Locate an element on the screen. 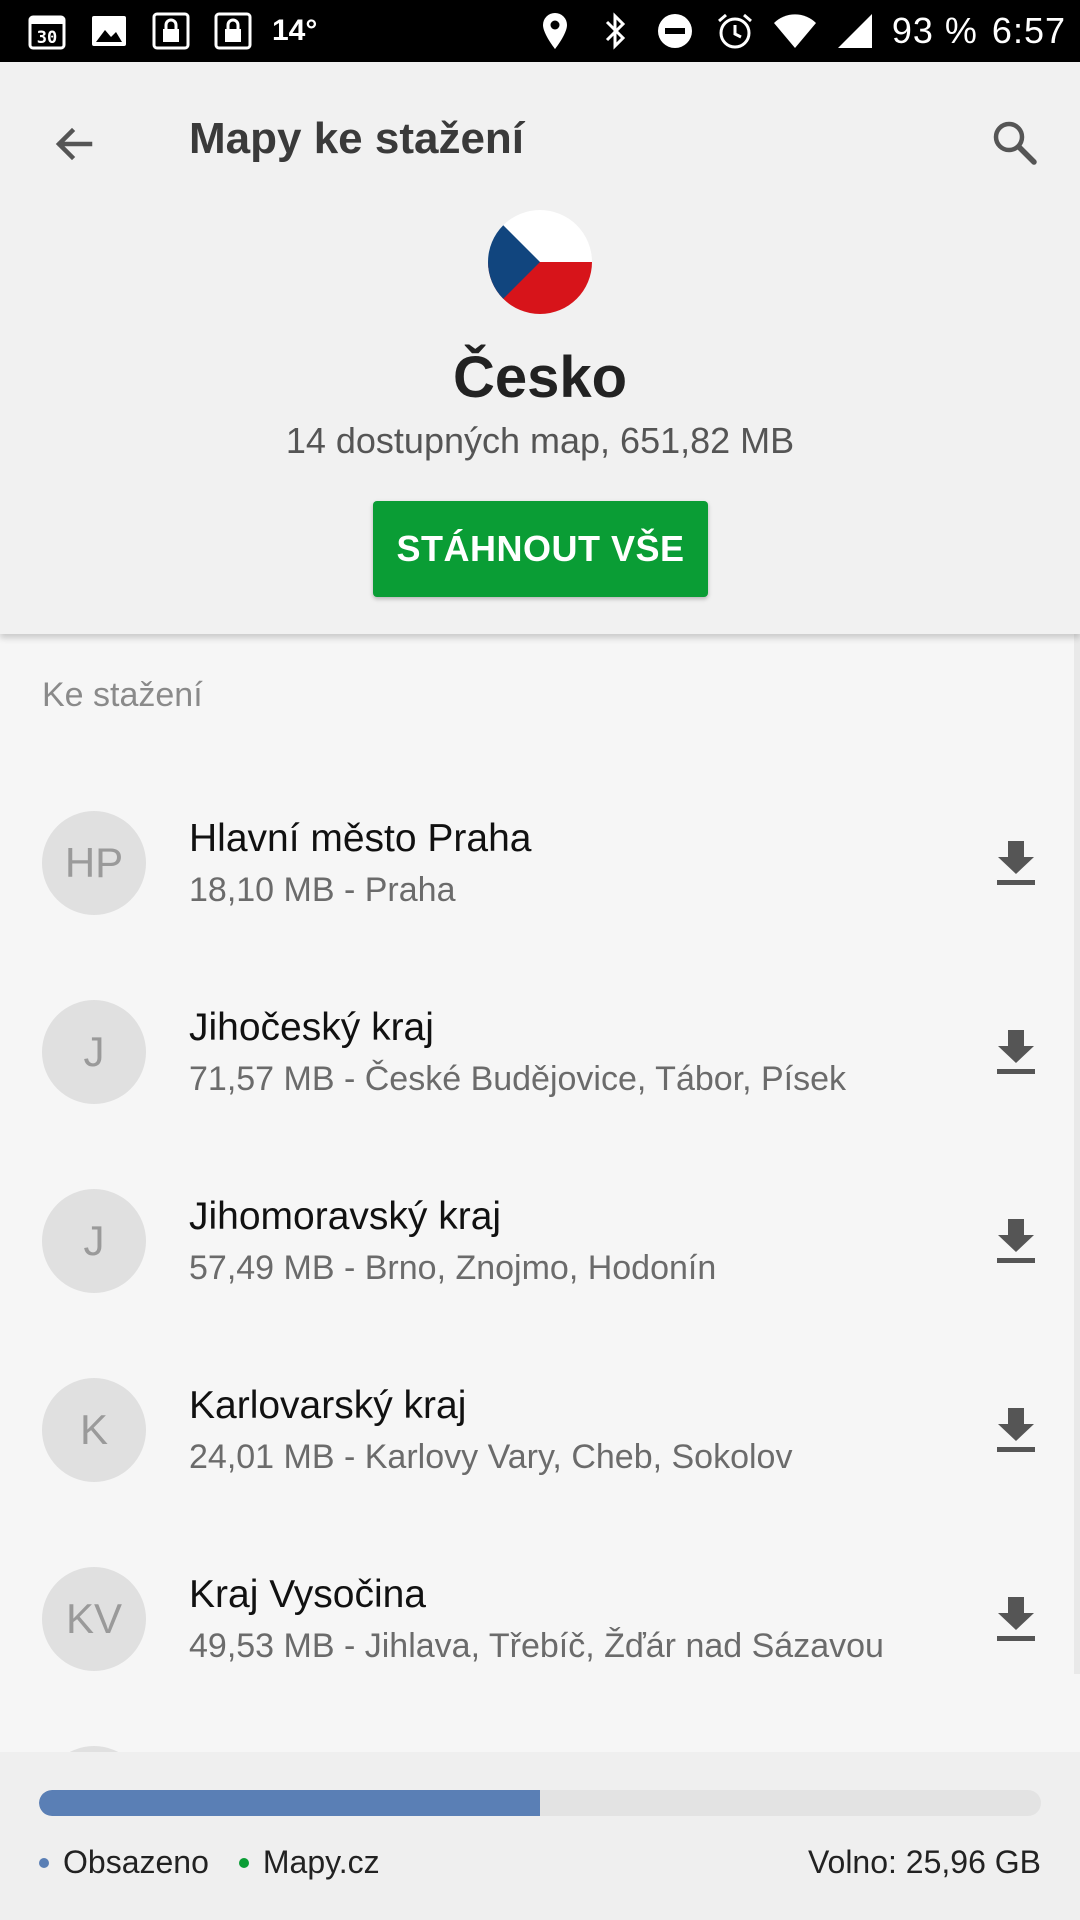 This screenshot has width=1080, height=1920. czech-flag-icon is located at coordinates (540, 262).